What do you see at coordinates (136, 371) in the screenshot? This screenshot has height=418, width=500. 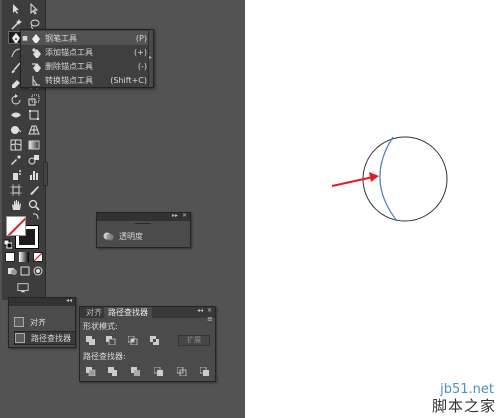 I see `merge-button` at bounding box center [136, 371].